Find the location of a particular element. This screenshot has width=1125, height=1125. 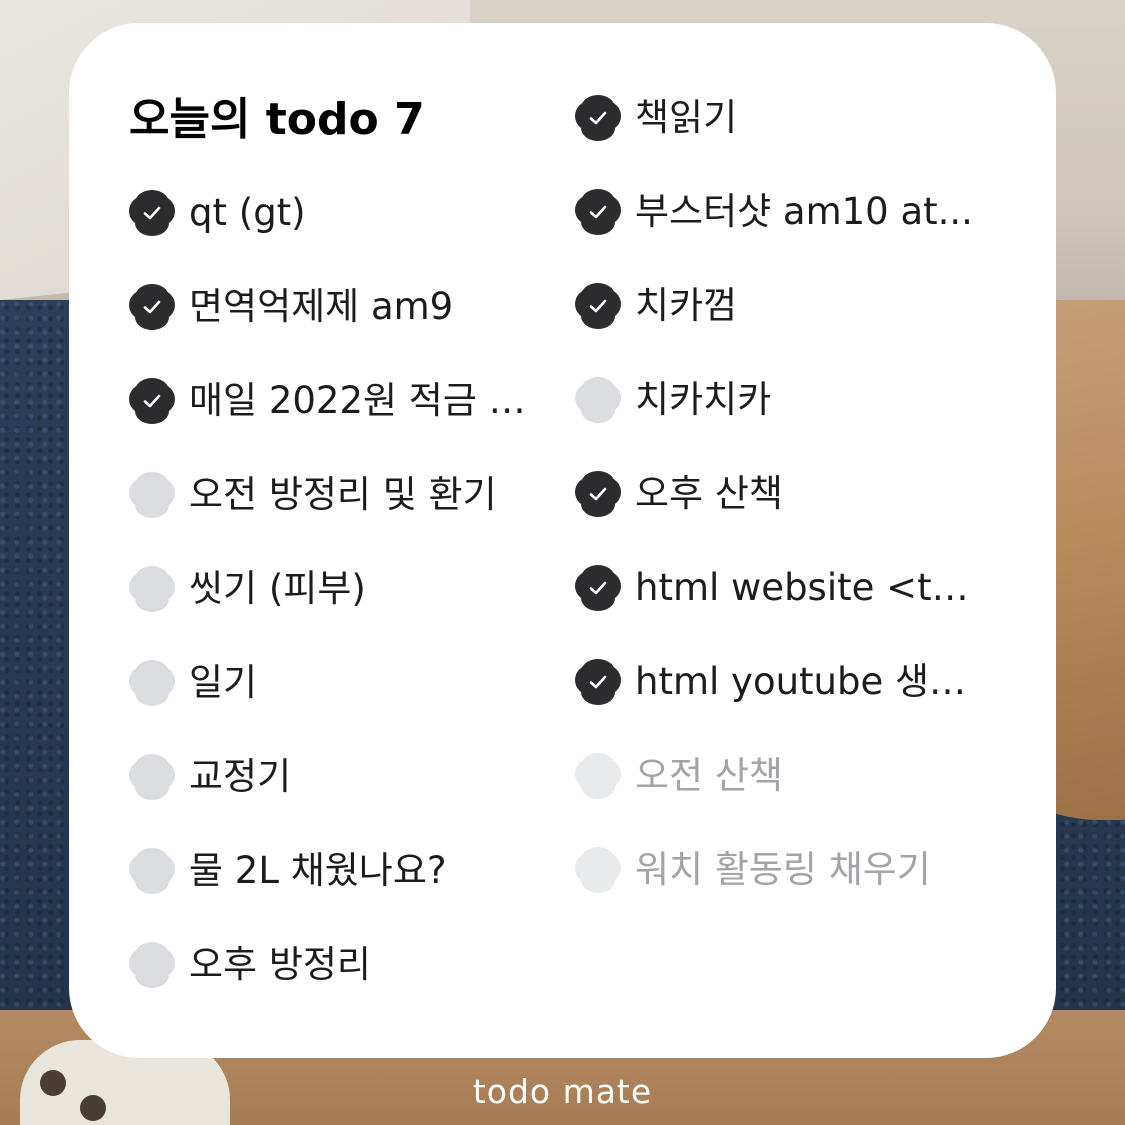

todo-item-label: 물 2L 채웠나요? is located at coordinates (318, 870).